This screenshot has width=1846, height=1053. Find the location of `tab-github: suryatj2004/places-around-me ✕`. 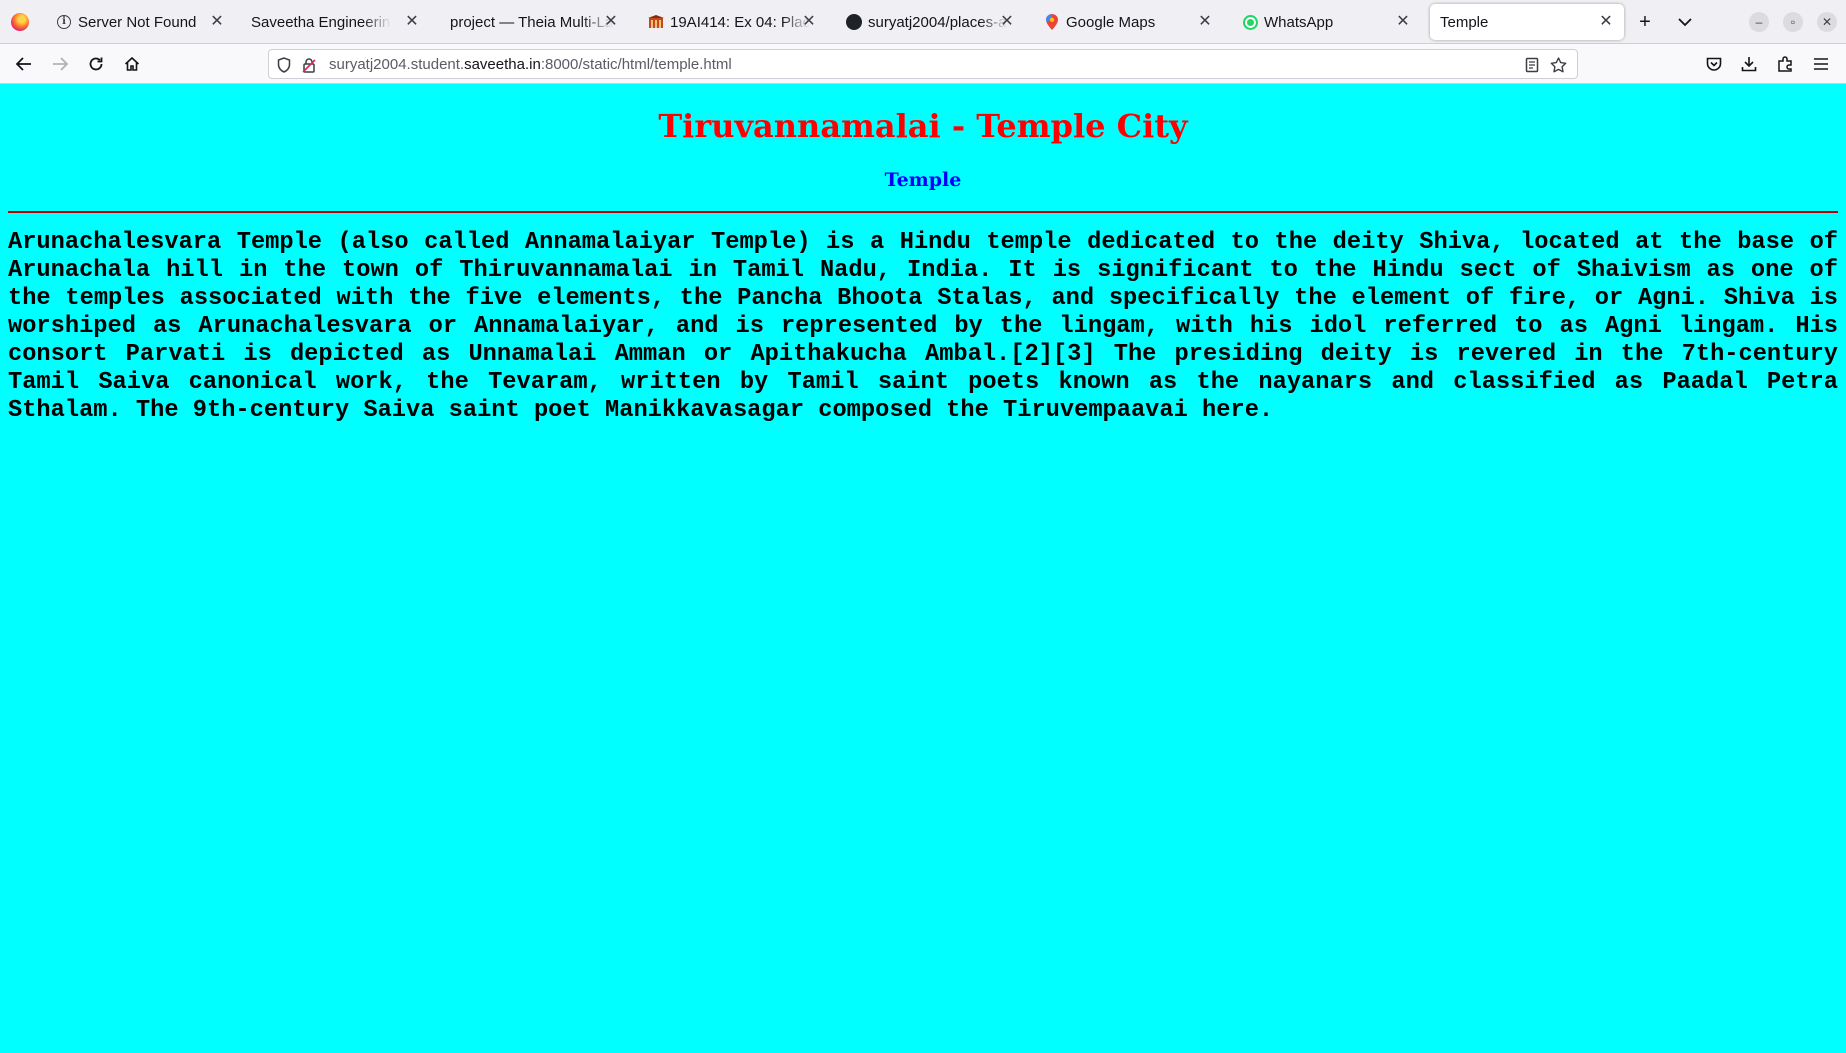

tab-github: suryatj2004/places-around-me ✕ is located at coordinates (931, 22).